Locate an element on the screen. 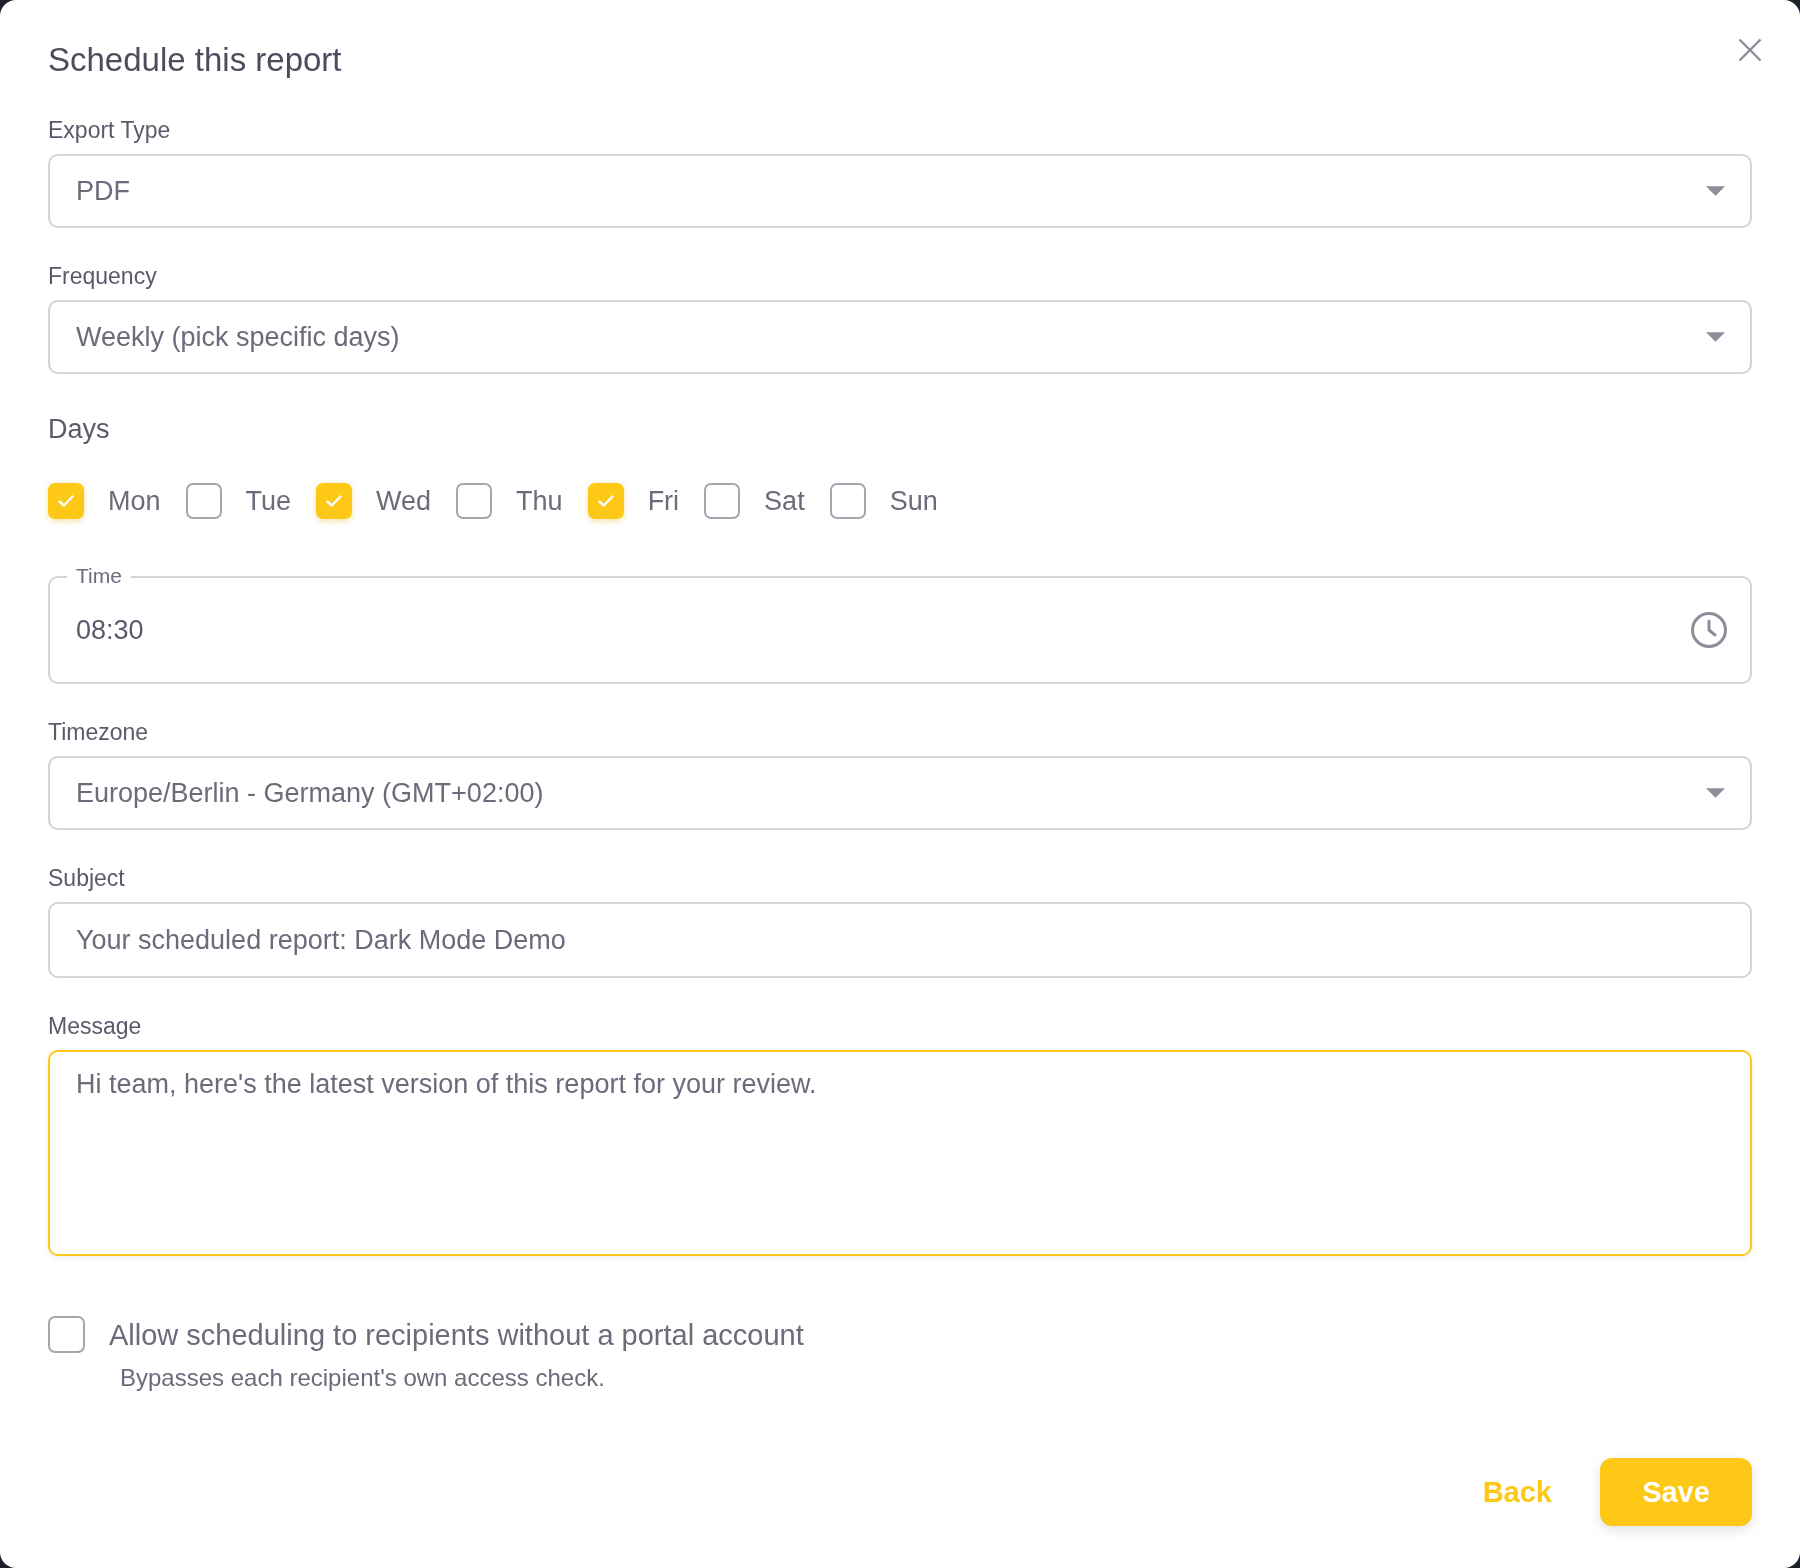 The width and height of the screenshot is (1800, 1568). field-label: Message is located at coordinates (95, 1026).